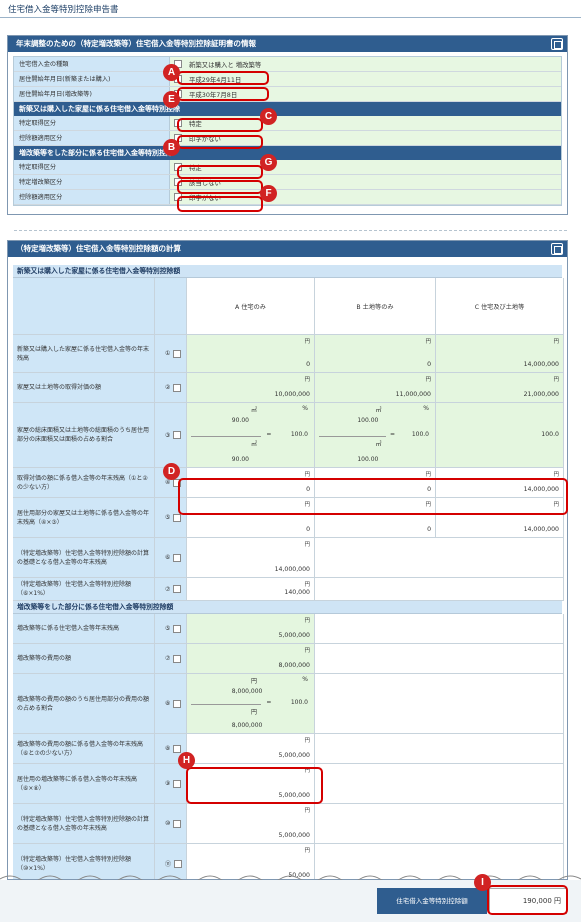 Image resolution: width=581 pixels, height=922 pixels. I want to click on row-number: ⑧, so click(171, 704).